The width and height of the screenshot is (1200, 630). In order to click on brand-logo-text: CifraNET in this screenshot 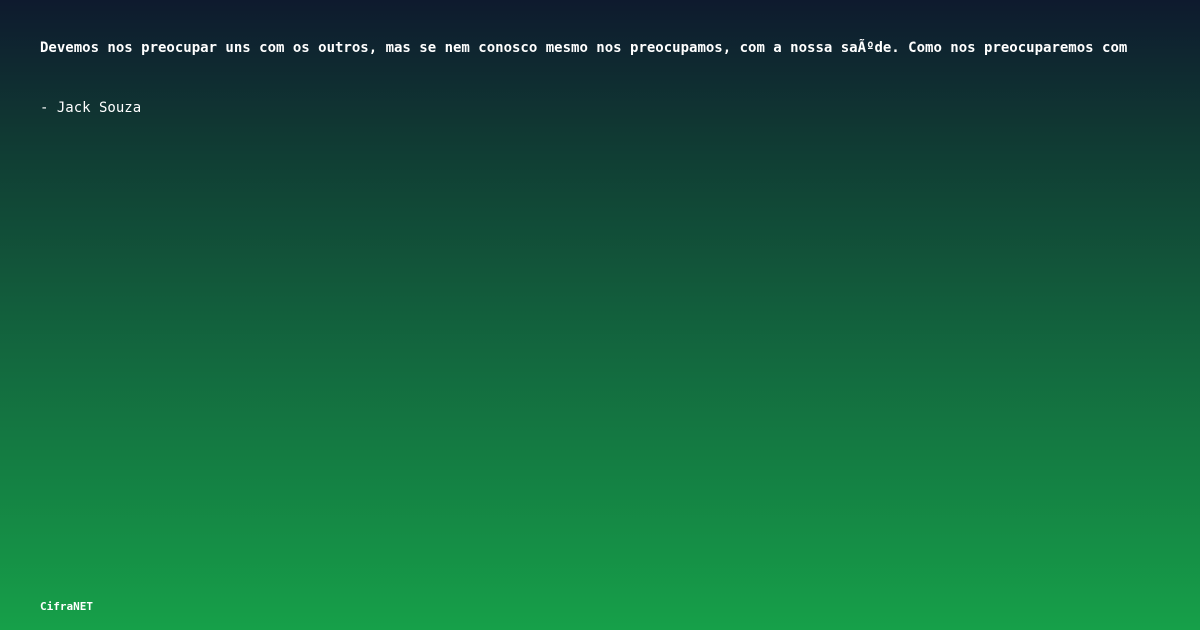, I will do `click(66, 606)`.